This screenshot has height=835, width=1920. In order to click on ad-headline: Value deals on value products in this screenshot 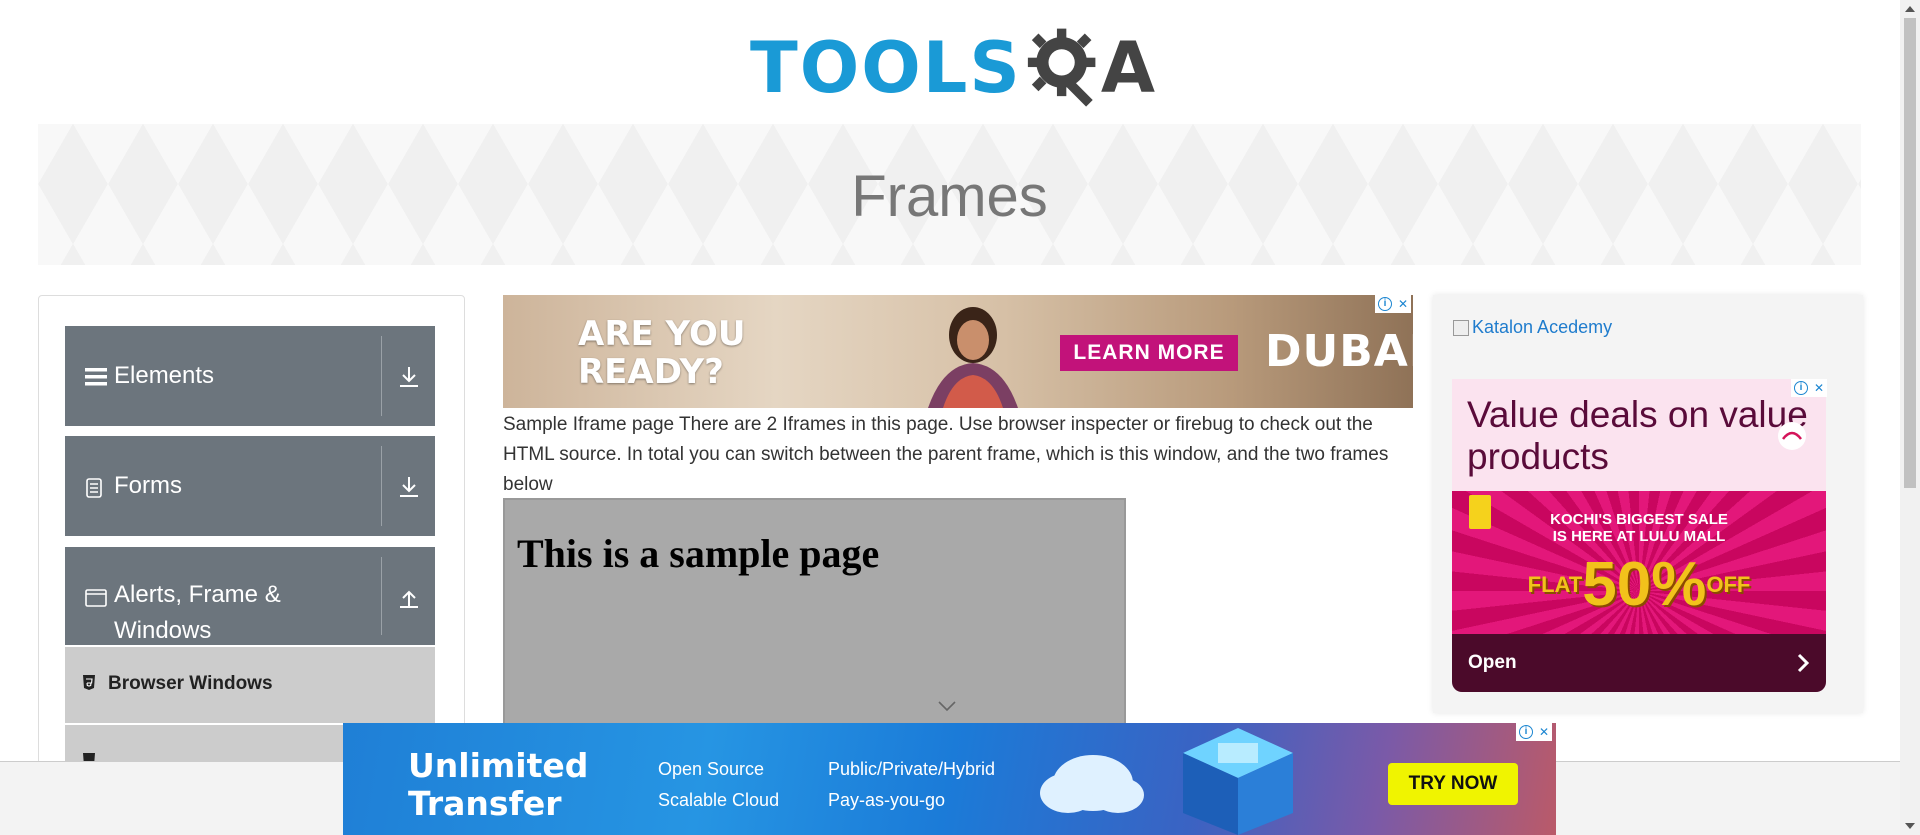, I will do `click(1637, 435)`.